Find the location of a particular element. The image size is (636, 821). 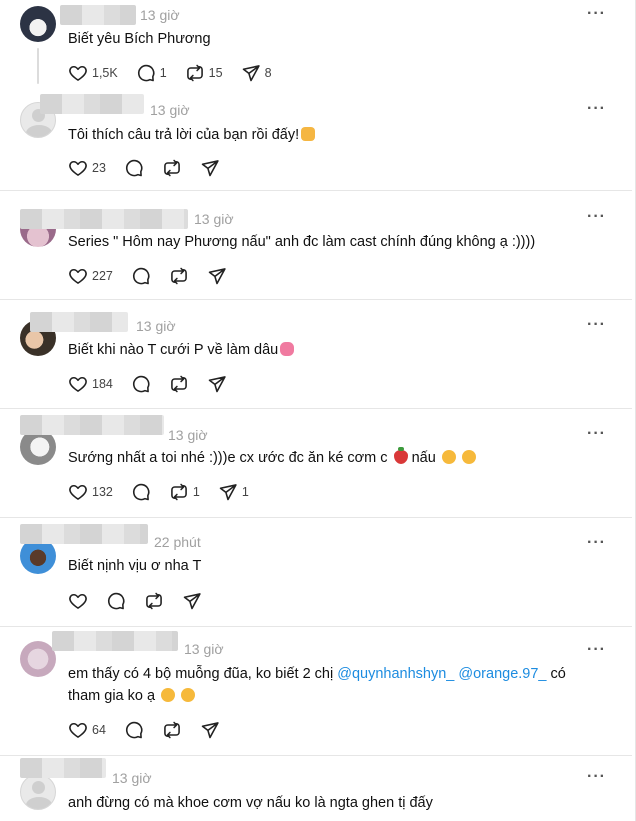

post-time: 22 phút is located at coordinates (177, 542).